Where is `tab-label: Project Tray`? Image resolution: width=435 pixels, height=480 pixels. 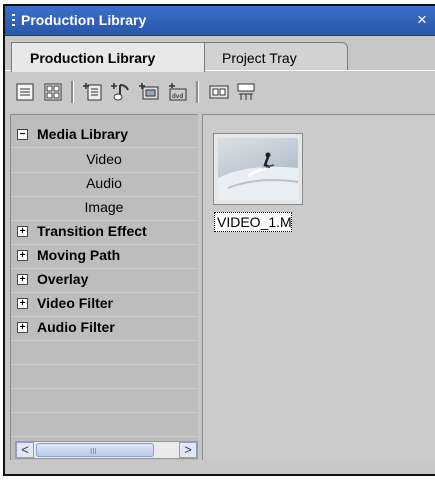
tab-label: Project Tray is located at coordinates (259, 58).